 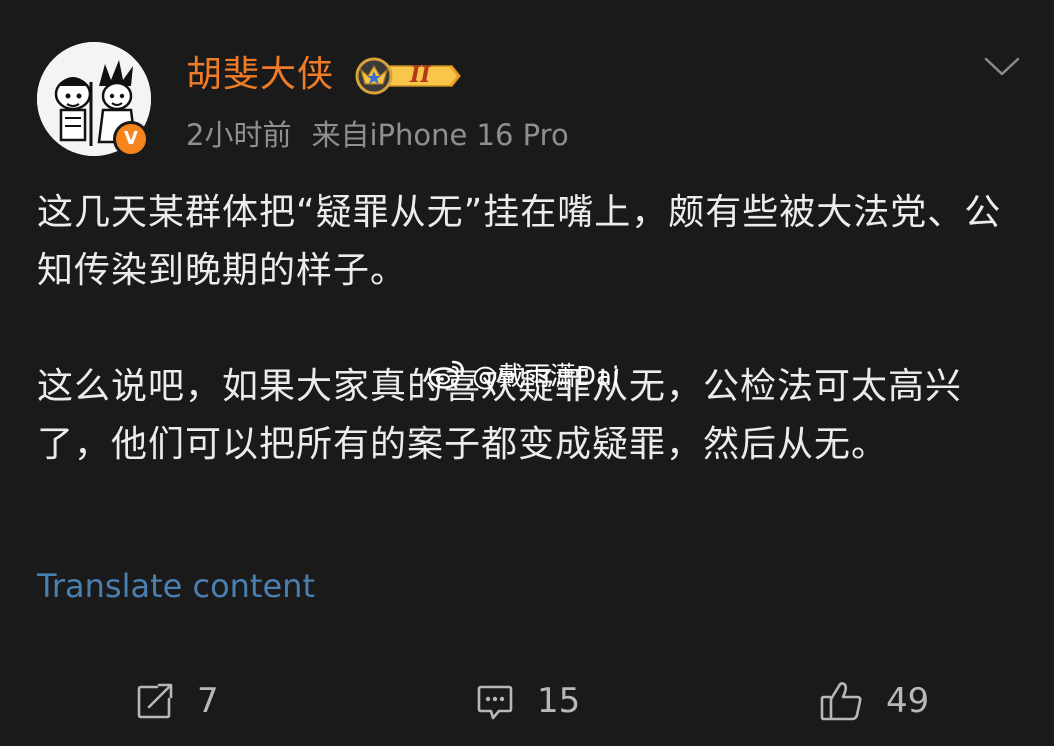 I want to click on verified-badge: V, so click(x=131, y=139).